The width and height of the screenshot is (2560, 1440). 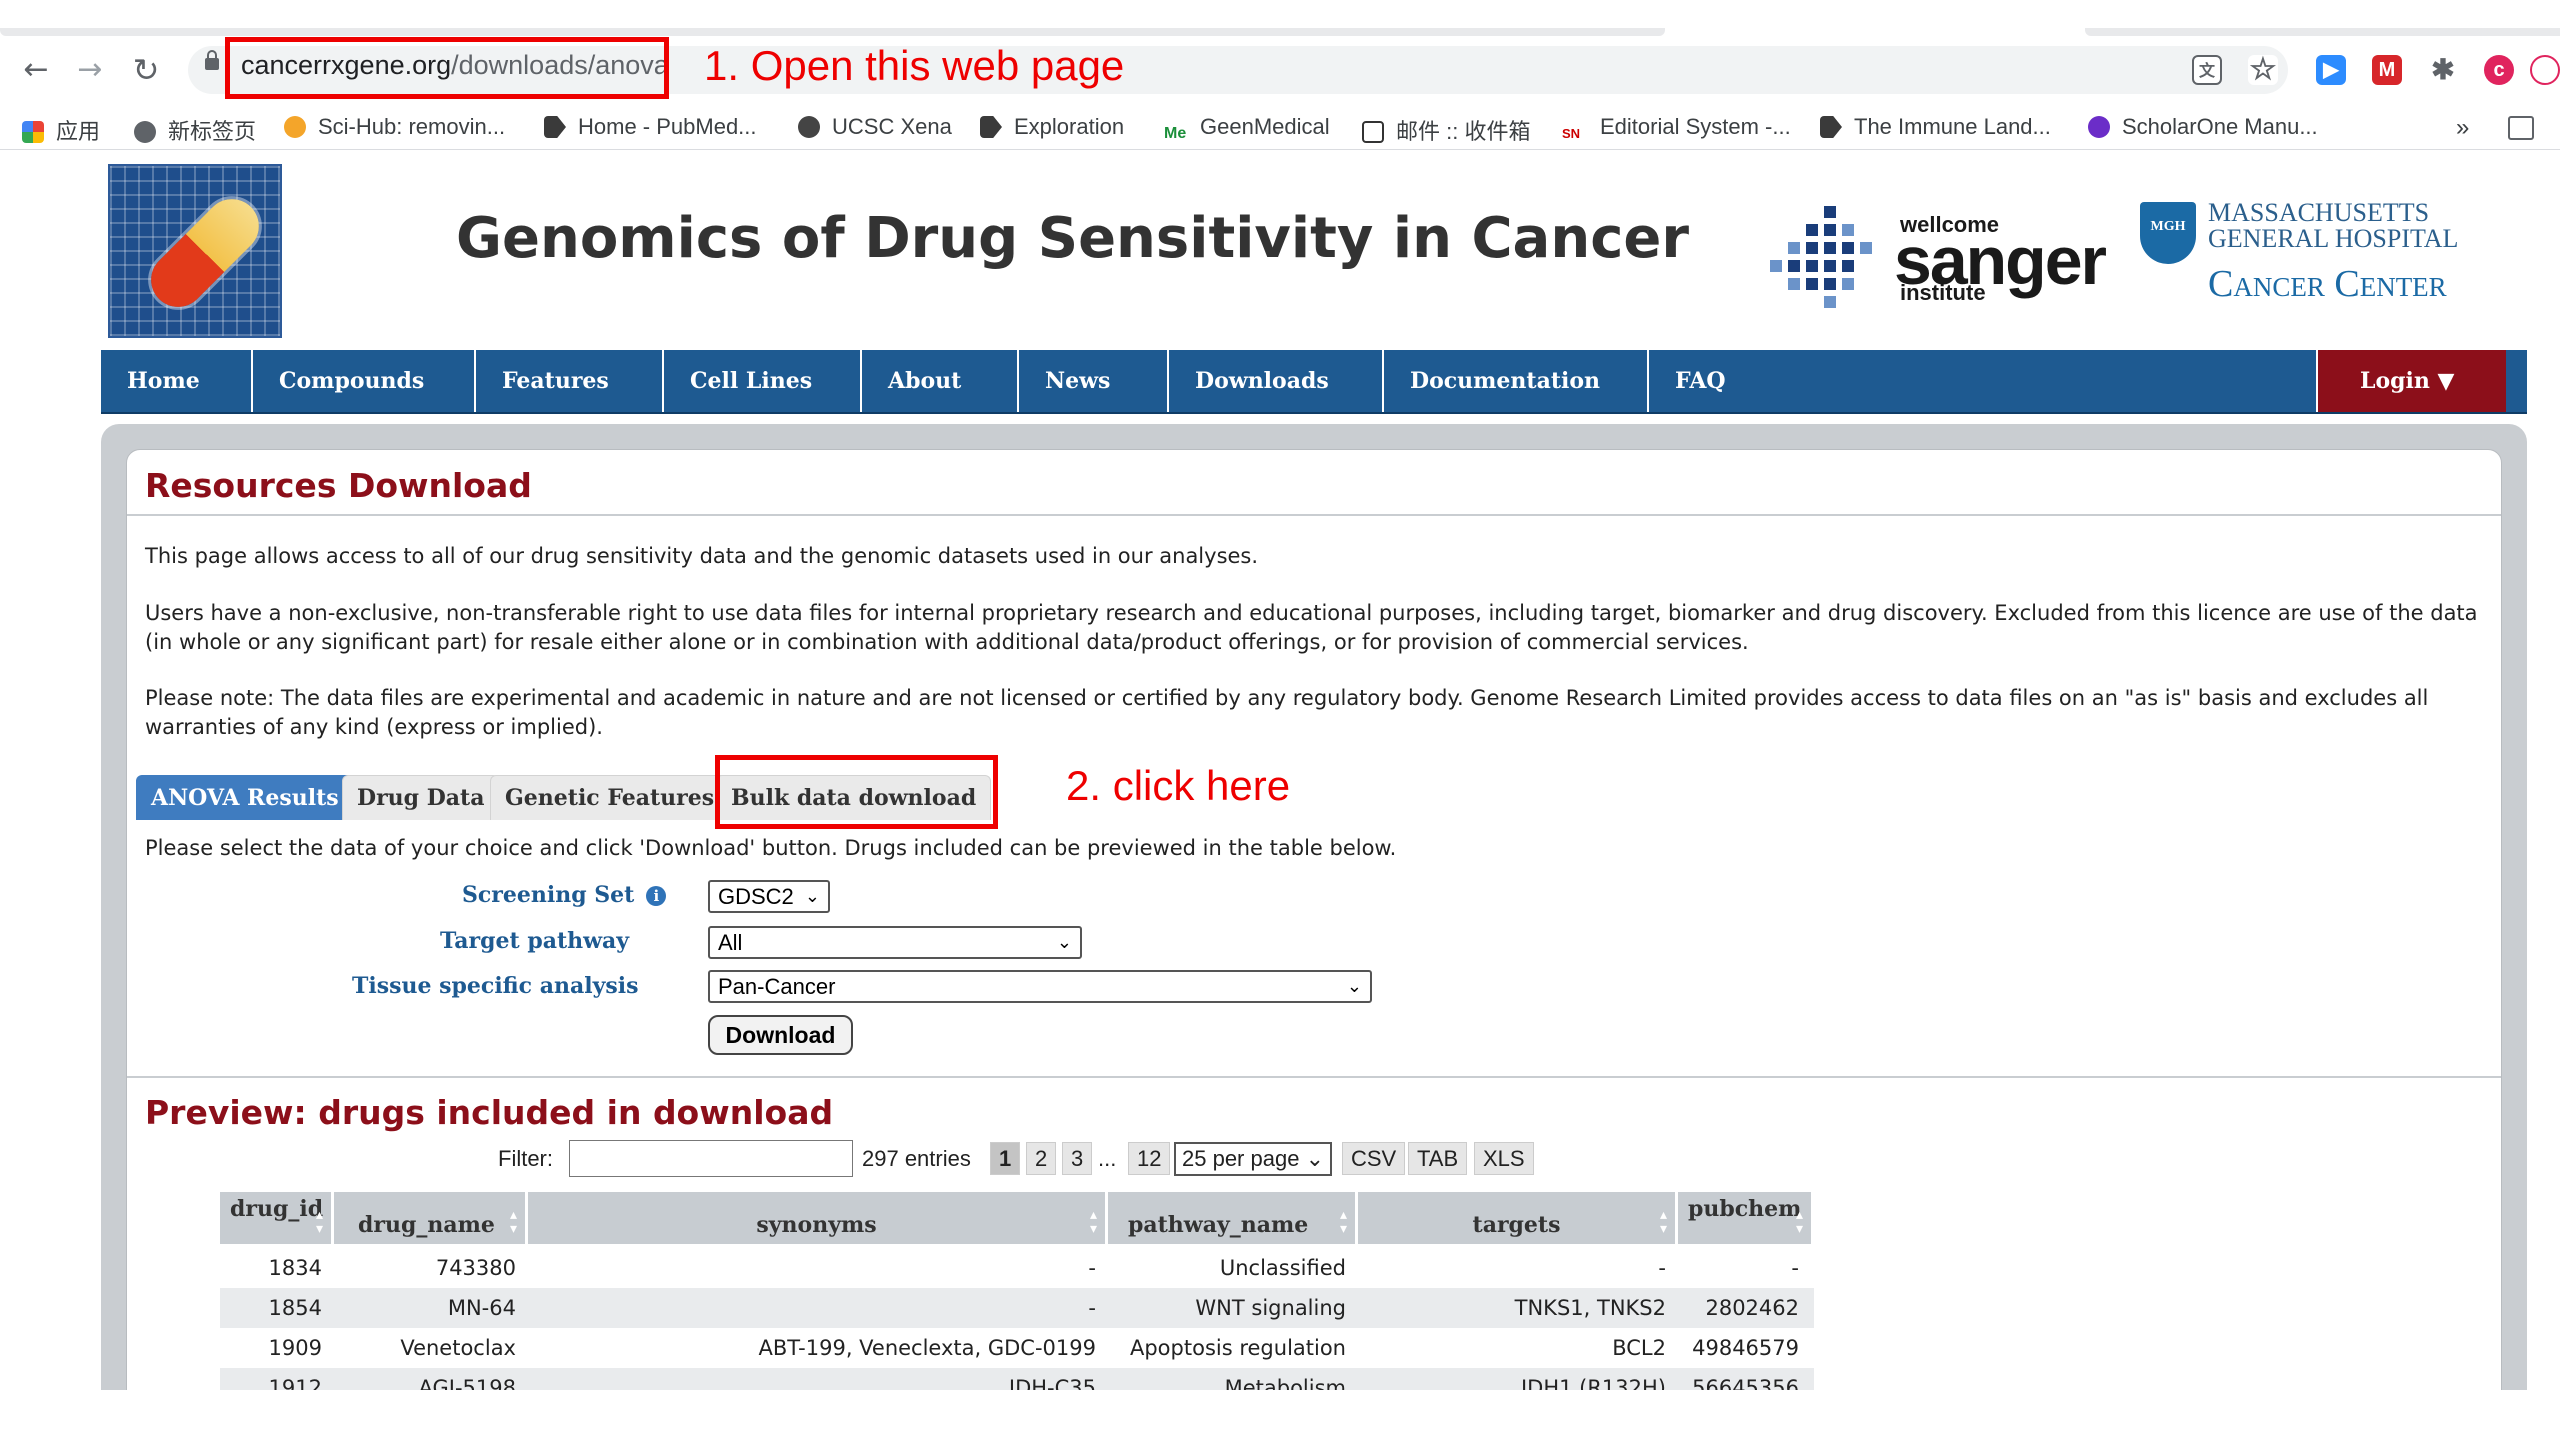 What do you see at coordinates (421, 797) in the screenshot?
I see `tab-drug-data: Drug Data` at bounding box center [421, 797].